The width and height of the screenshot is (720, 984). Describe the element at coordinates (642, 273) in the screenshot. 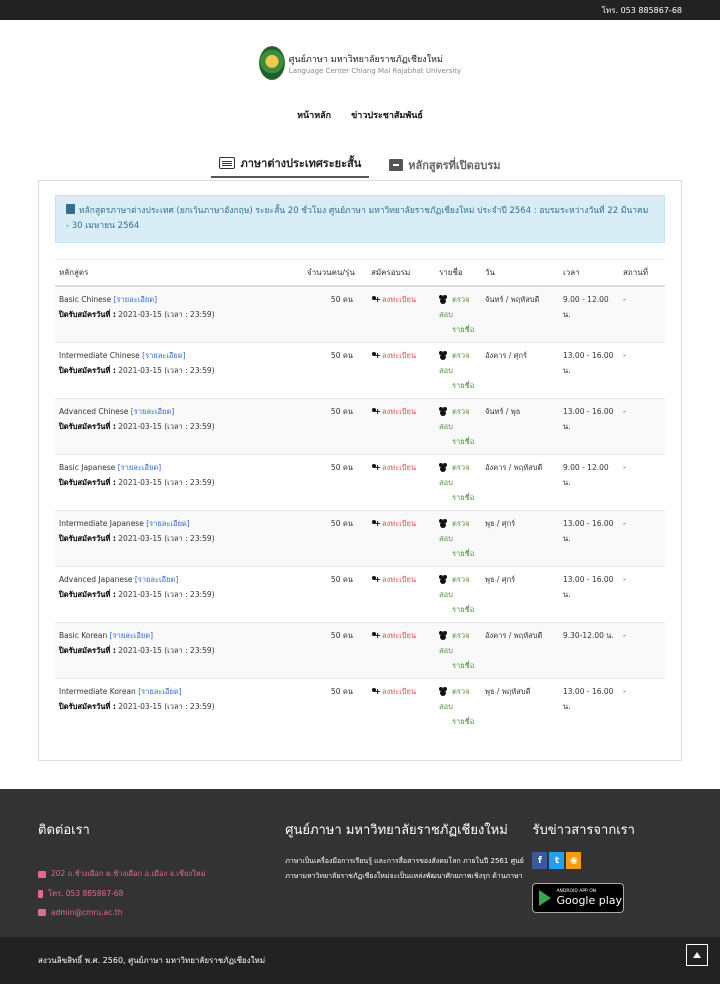

I see `col-place: สถานที่` at that location.